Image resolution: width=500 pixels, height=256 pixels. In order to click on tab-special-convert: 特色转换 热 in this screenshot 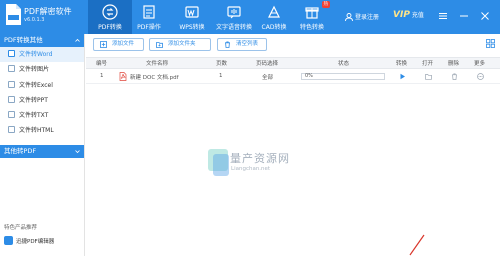, I will do `click(312, 17)`.